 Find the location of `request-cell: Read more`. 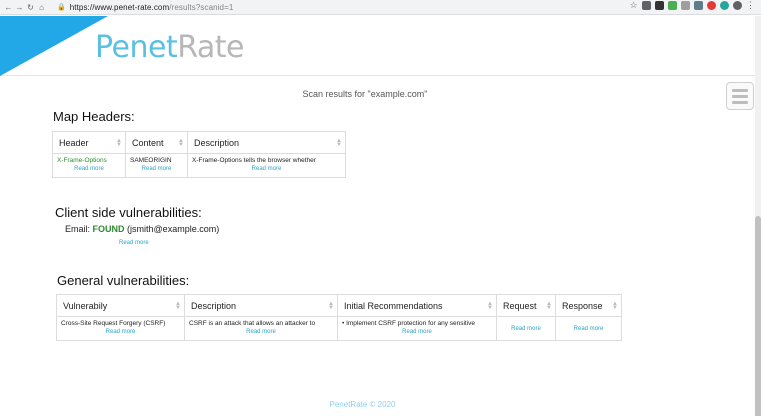

request-cell: Read more is located at coordinates (526, 328).